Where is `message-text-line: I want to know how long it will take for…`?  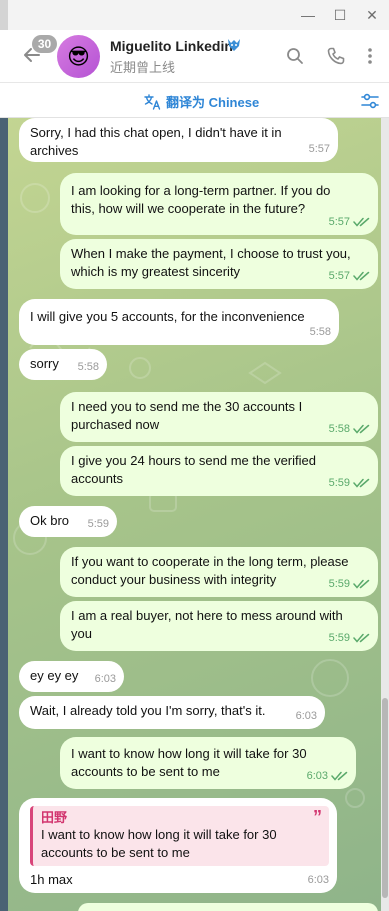
message-text-line: I want to know how long it will take for… is located at coordinates (189, 753).